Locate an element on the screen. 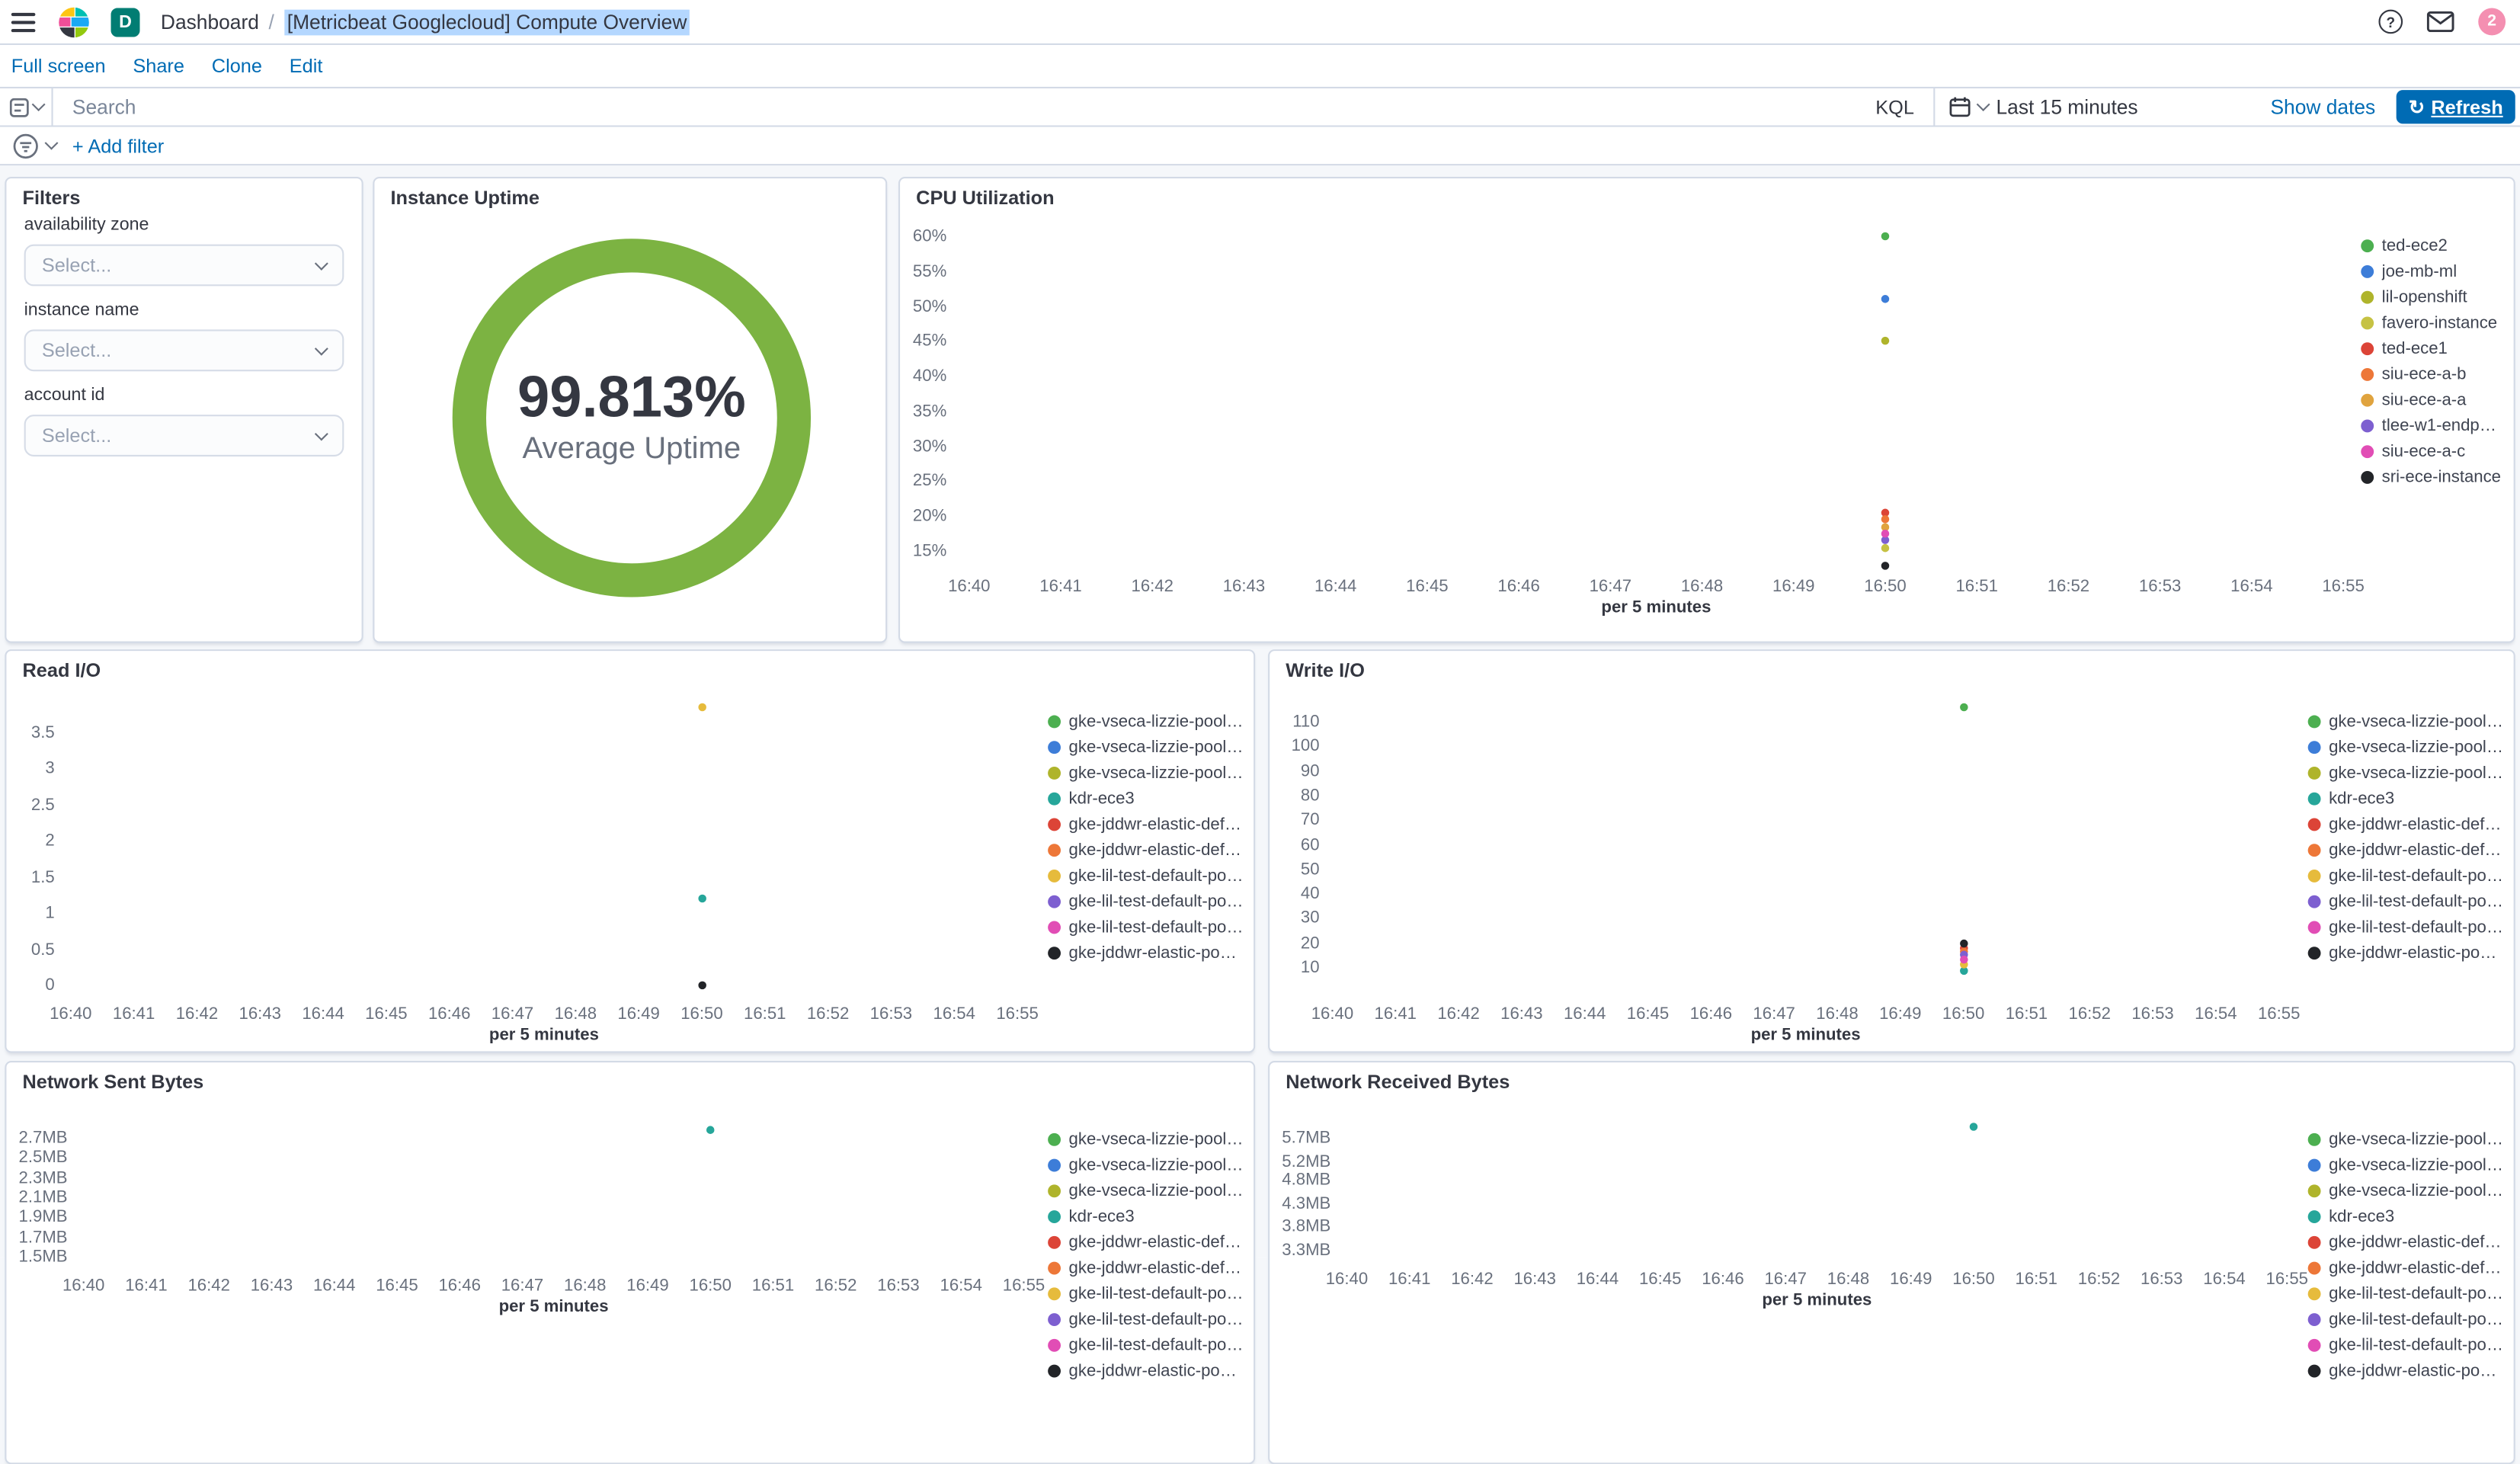 The image size is (2520, 1464). clone-link: Clone is located at coordinates (237, 66).